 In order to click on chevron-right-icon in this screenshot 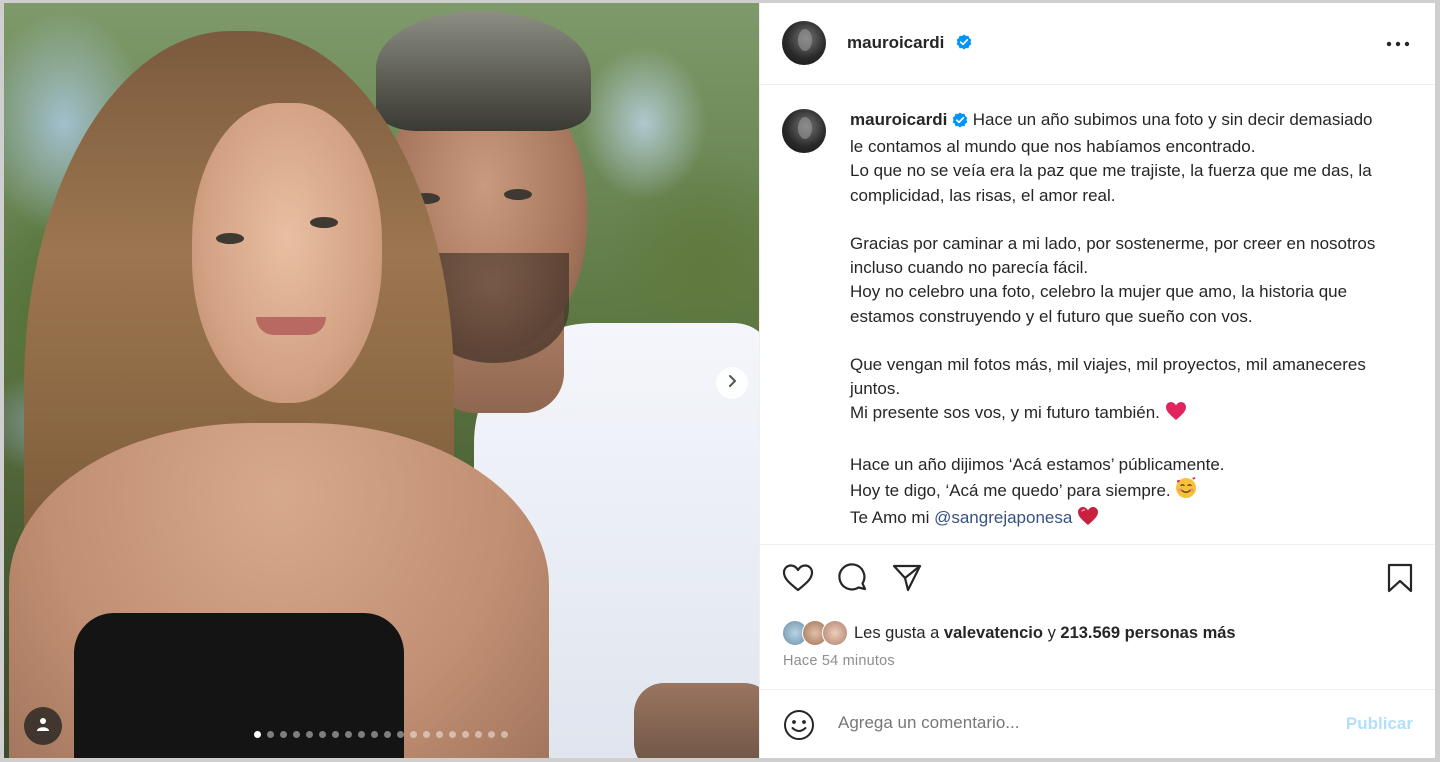, I will do `click(732, 383)`.